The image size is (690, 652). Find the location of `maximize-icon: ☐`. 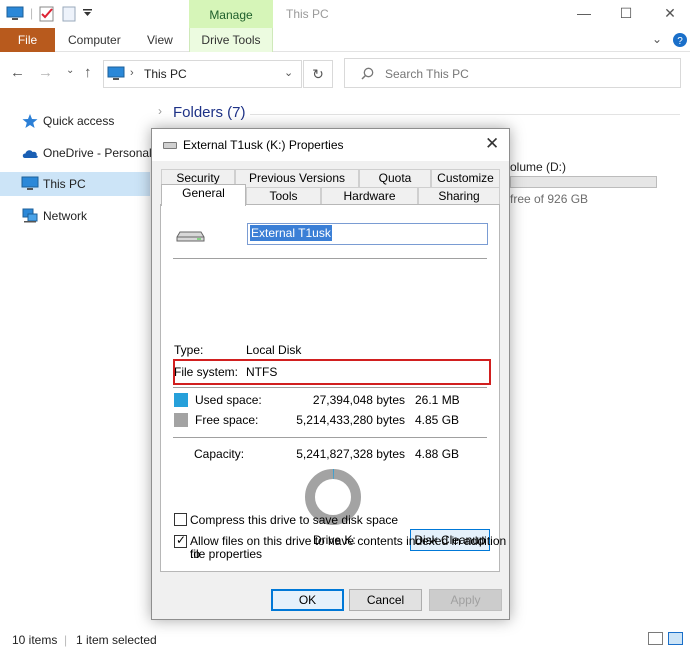

maximize-icon: ☐ is located at coordinates (626, 13).